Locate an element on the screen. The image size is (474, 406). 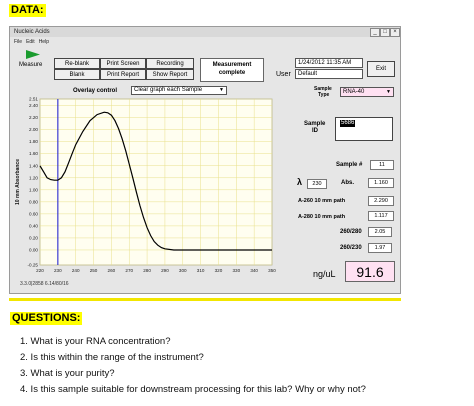
print-report-button: Print Report is located at coordinates (123, 74).